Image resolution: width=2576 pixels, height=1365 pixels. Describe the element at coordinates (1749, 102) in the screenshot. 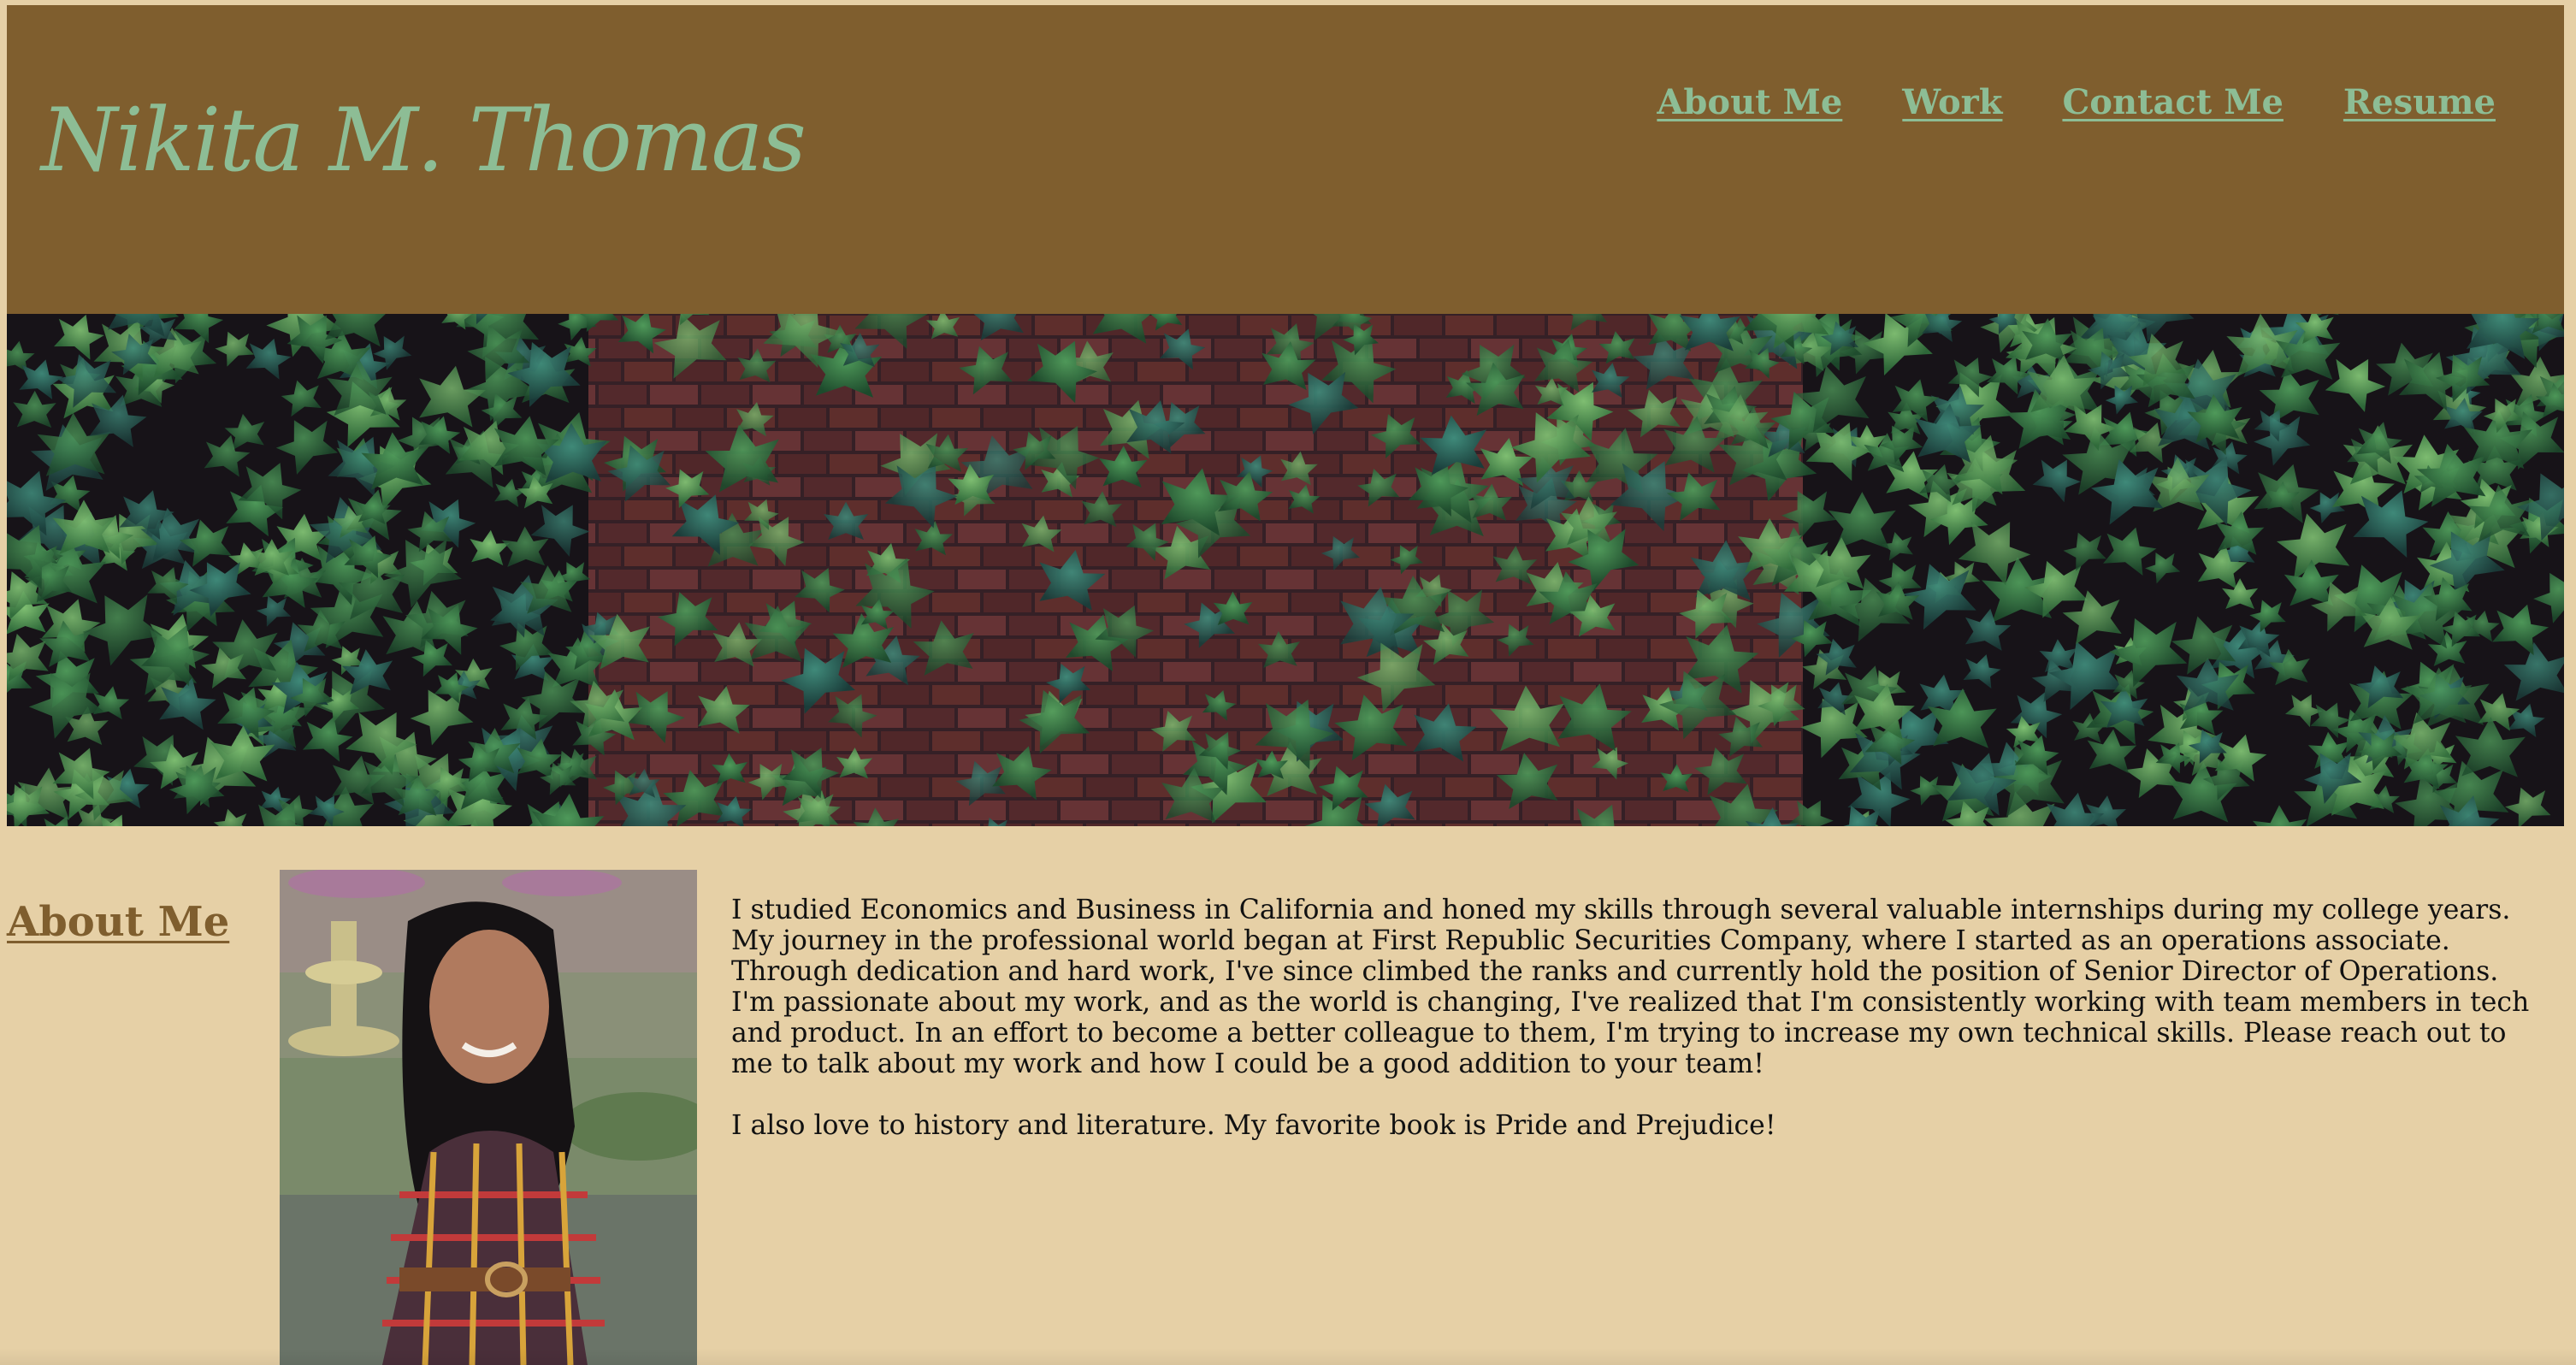

I see `nav-link-about-me: About Me` at that location.